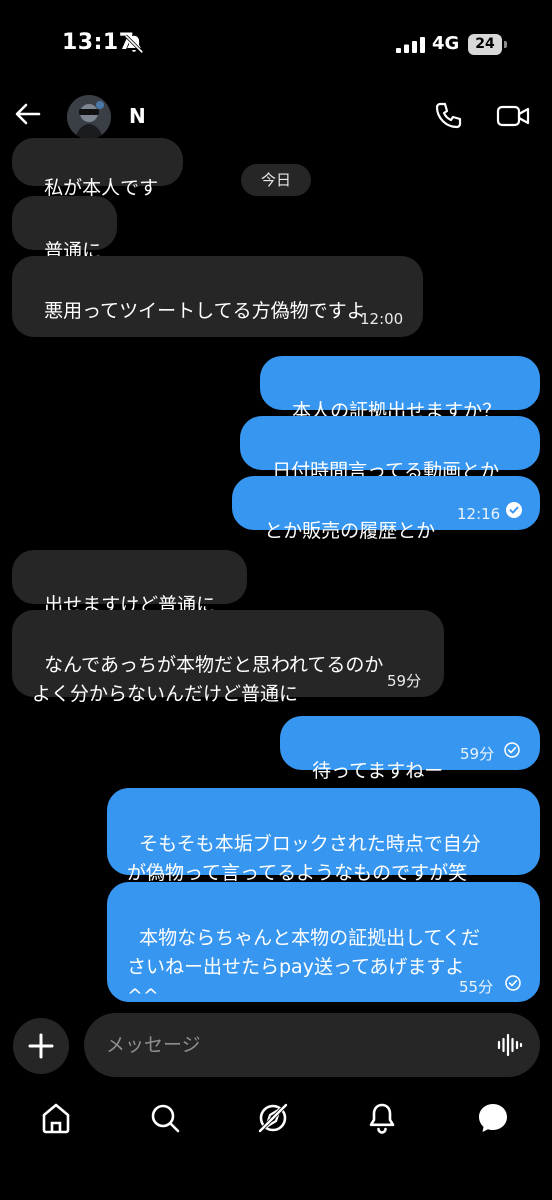 This screenshot has width=552, height=1200. Describe the element at coordinates (208, 679) in the screenshot. I see `message-text: なんであっちが本物だと思われてるのか よく分からないんだけど普通に` at that location.